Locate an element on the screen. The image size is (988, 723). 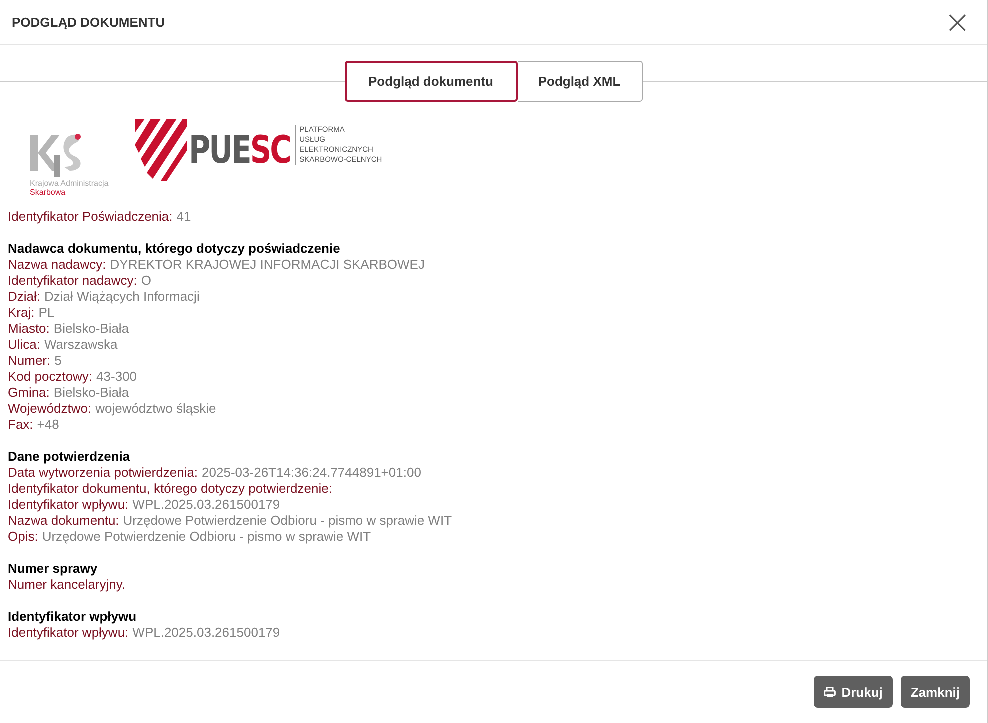
field-label: Identyfikator Poświadczenia: is located at coordinates (90, 217).